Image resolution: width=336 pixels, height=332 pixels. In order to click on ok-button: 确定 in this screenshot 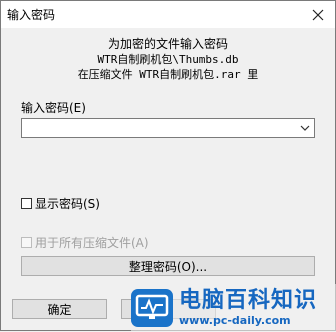, I will do `click(59, 309)`.